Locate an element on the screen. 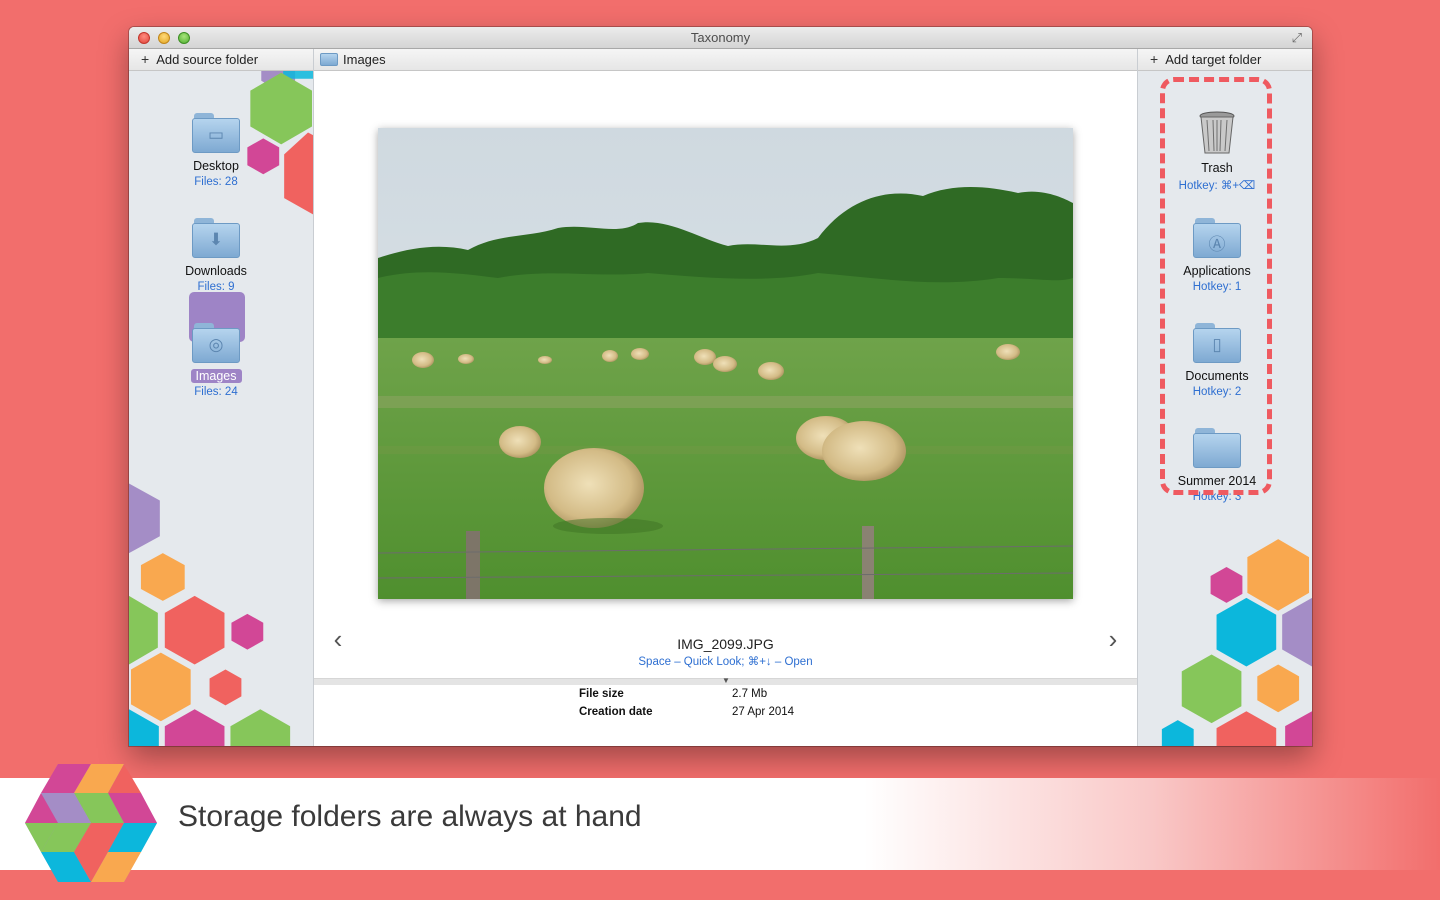 This screenshot has width=1440, height=900. file-name: IMG_2099.JPG is located at coordinates (725, 644).